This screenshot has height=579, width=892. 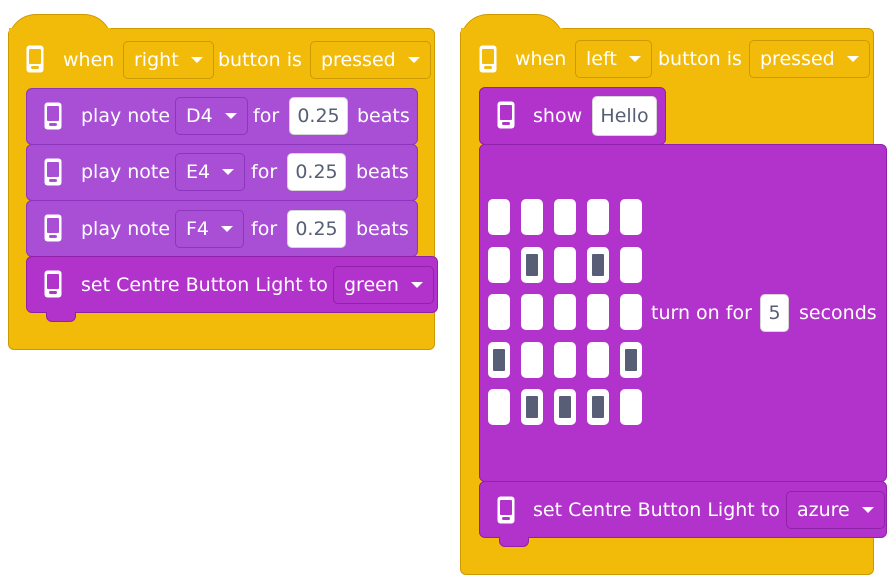 I want to click on light-color-value: green, so click(x=371, y=285).